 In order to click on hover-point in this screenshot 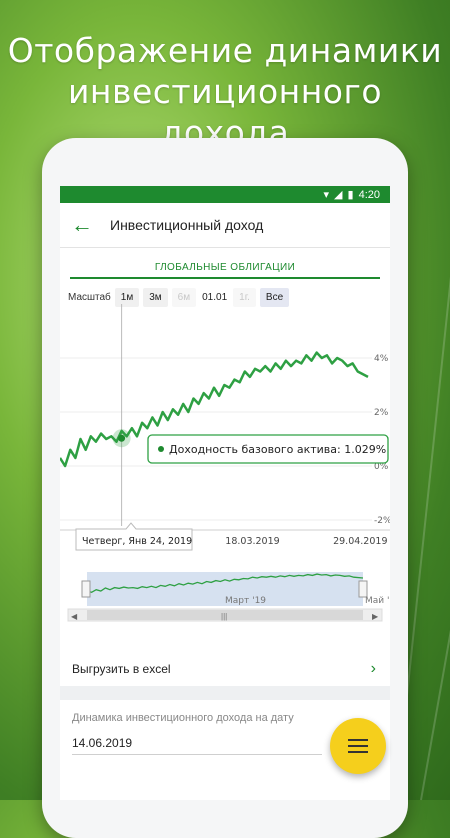, I will do `click(122, 438)`.